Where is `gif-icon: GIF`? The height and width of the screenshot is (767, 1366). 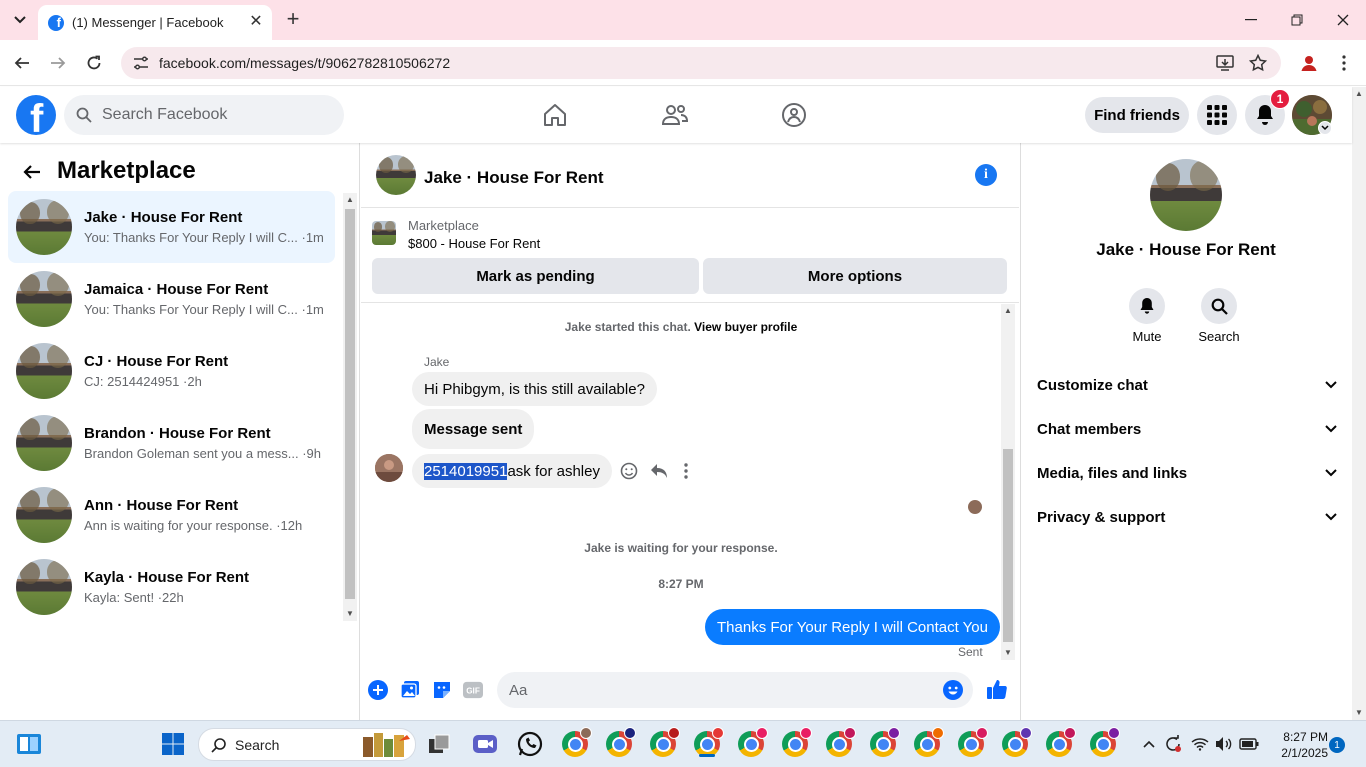
gif-icon: GIF is located at coordinates (473, 690).